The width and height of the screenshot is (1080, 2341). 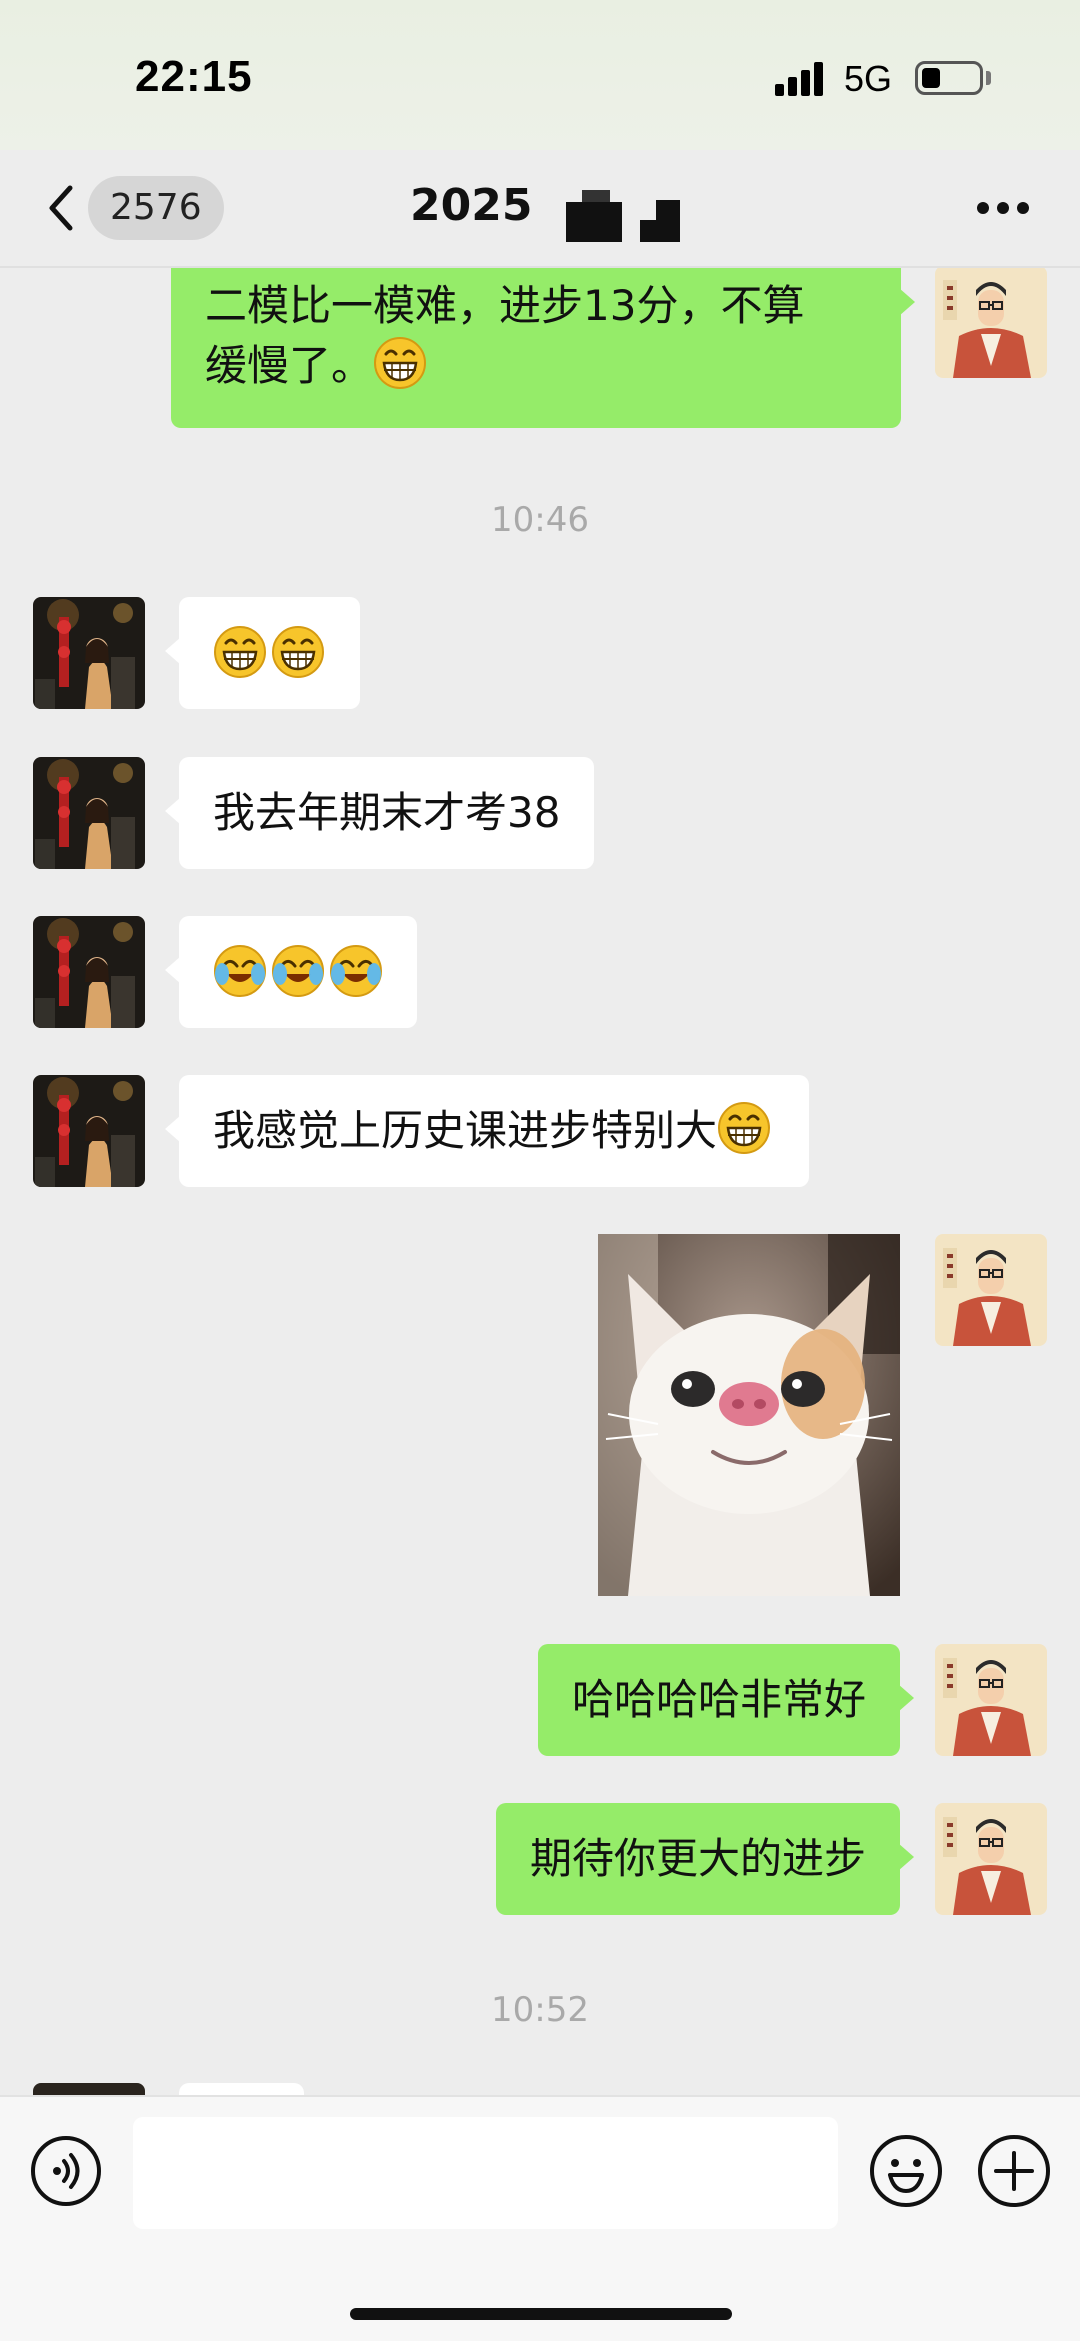 I want to click on message-bubble-sent: 期待你更大的进步, so click(x=705, y=1859).